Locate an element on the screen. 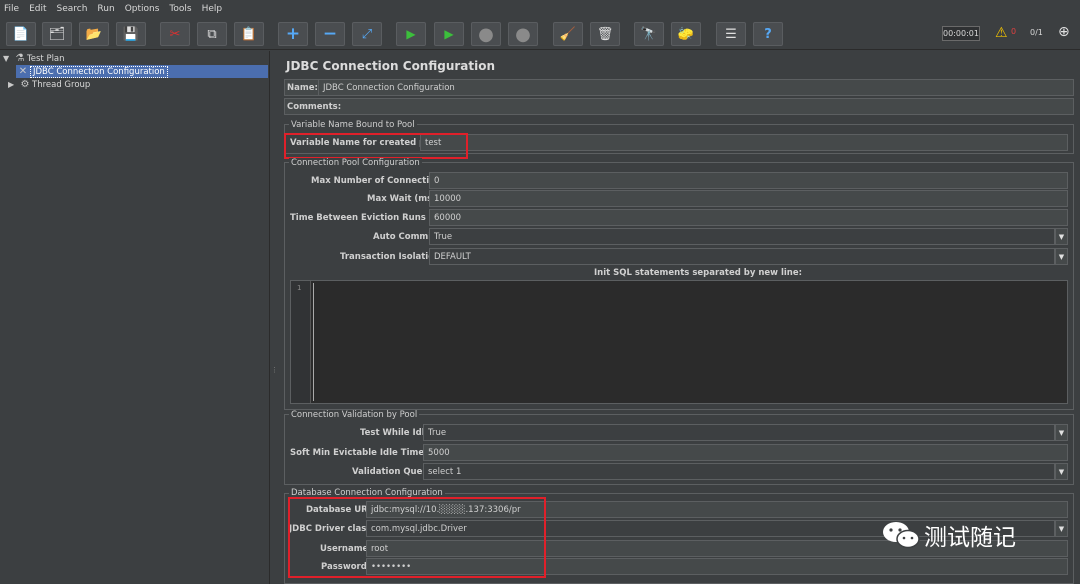  tree-item-test-plan: ▼ ⚗ Test Plan is located at coordinates (34, 58).